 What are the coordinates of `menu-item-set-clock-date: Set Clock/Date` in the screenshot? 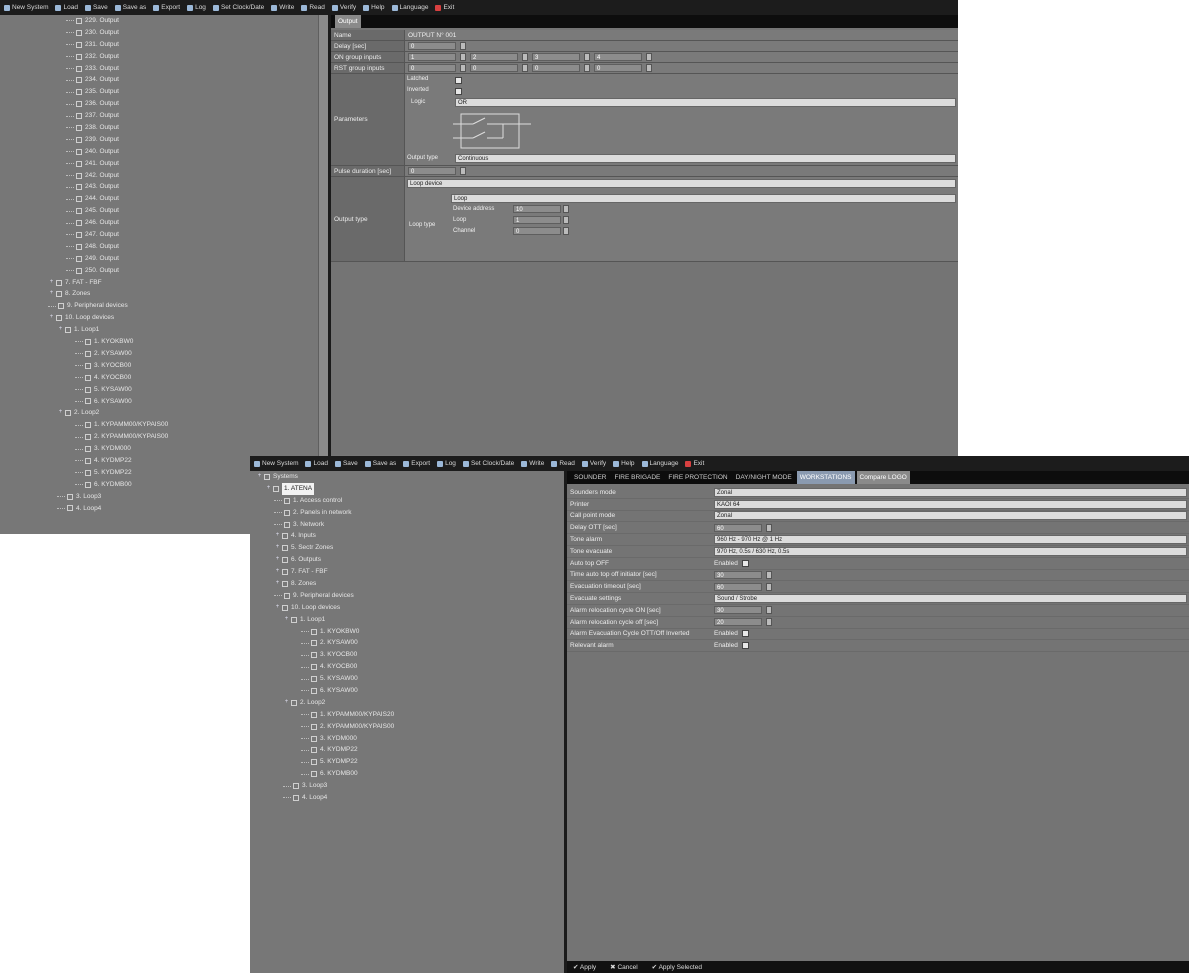 It's located at (238, 7).